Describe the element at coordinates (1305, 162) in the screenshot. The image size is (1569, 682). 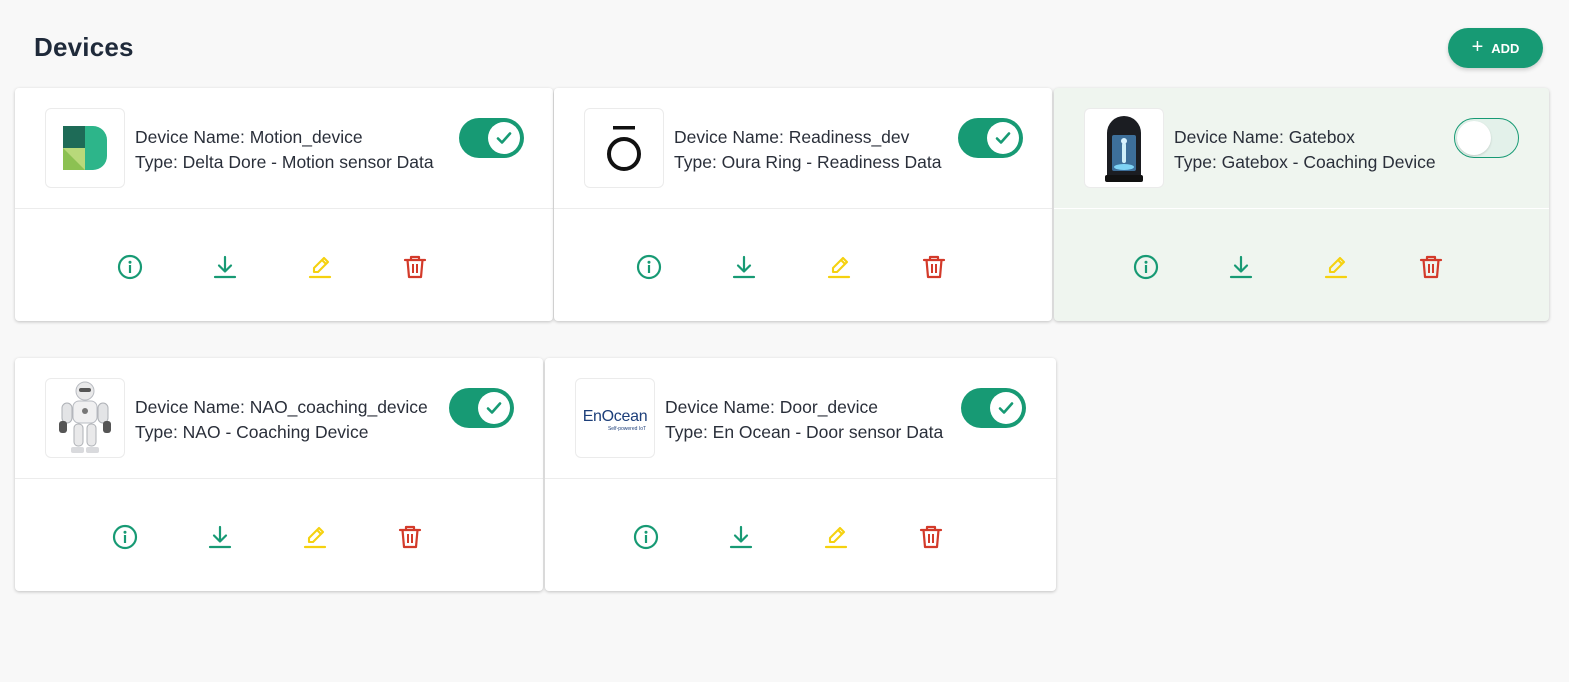
I see `device-type: Type: Gatebox - Coaching Device` at that location.